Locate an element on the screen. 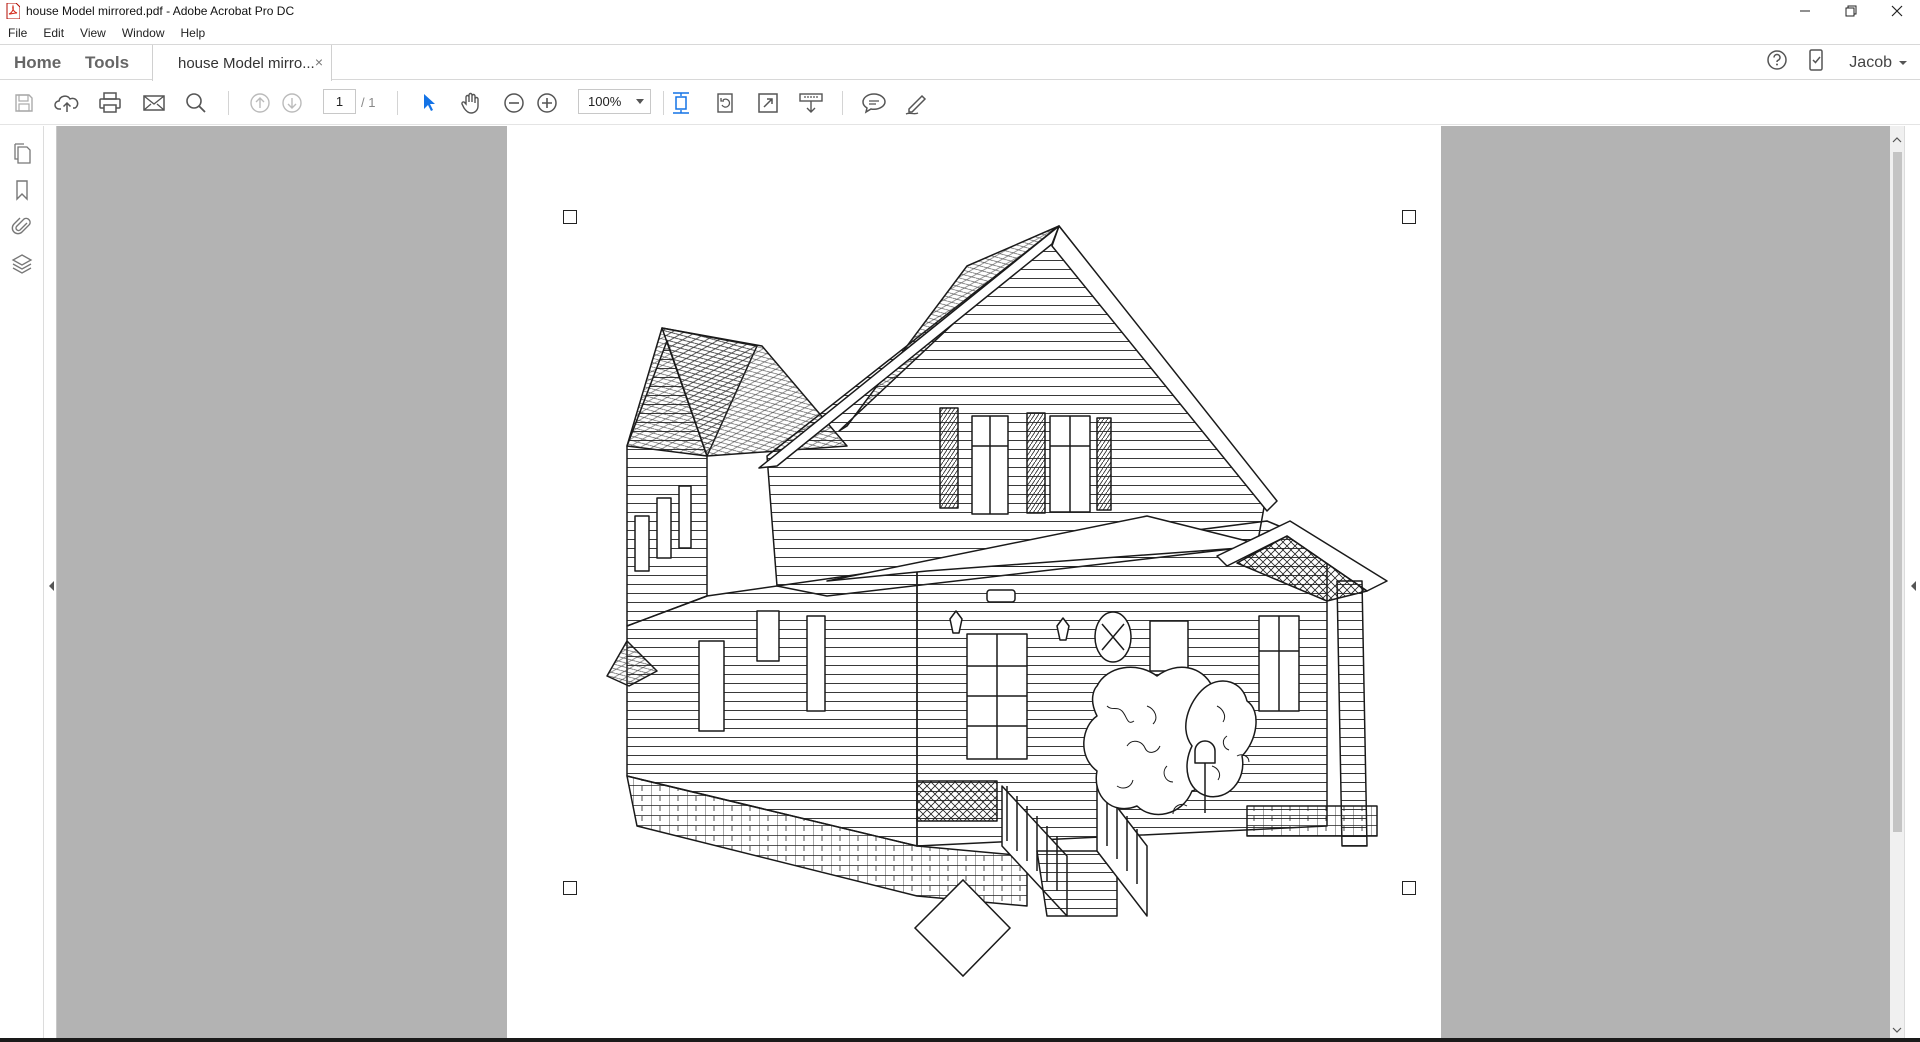 The height and width of the screenshot is (1042, 1920). attachment-icon is located at coordinates (22, 226).